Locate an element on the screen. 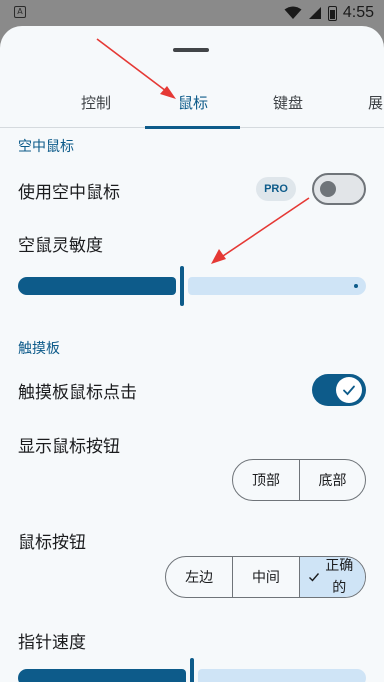 This screenshot has height=682, width=384. wifi-icon is located at coordinates (293, 12).